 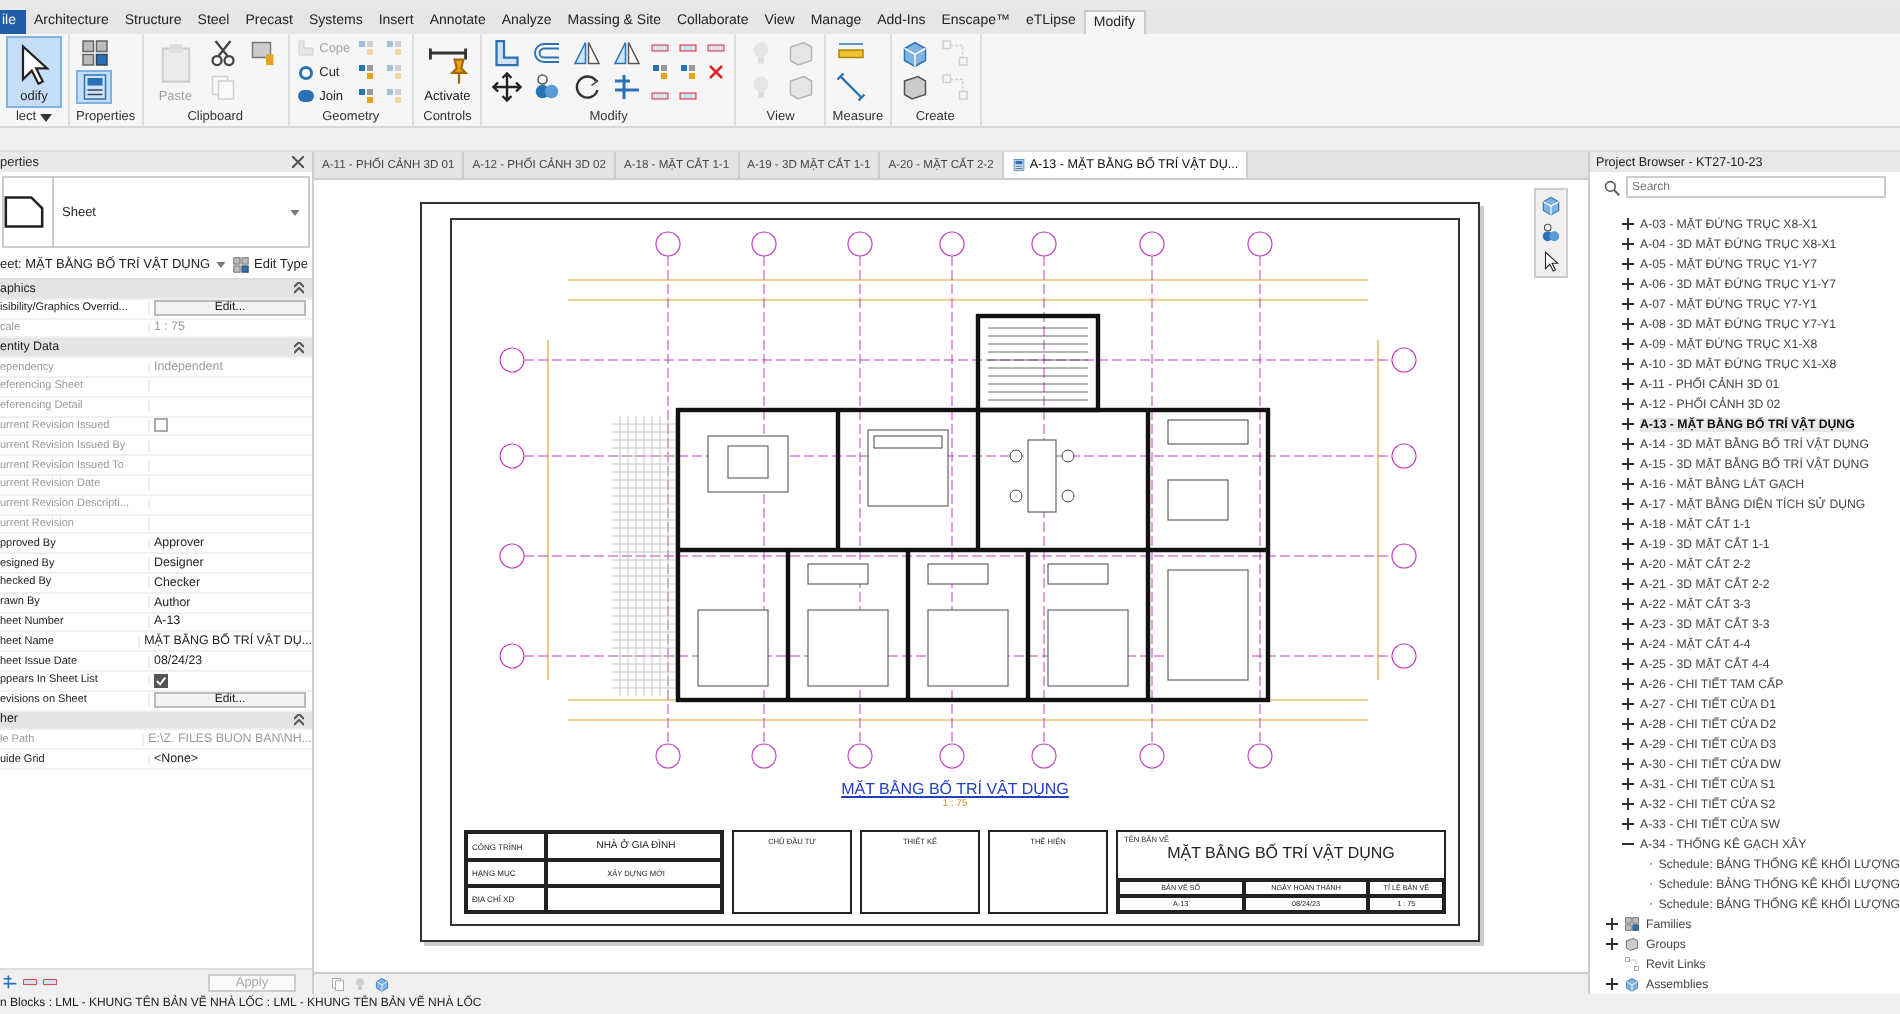 I want to click on cursor-icon, so click(x=1551, y=261).